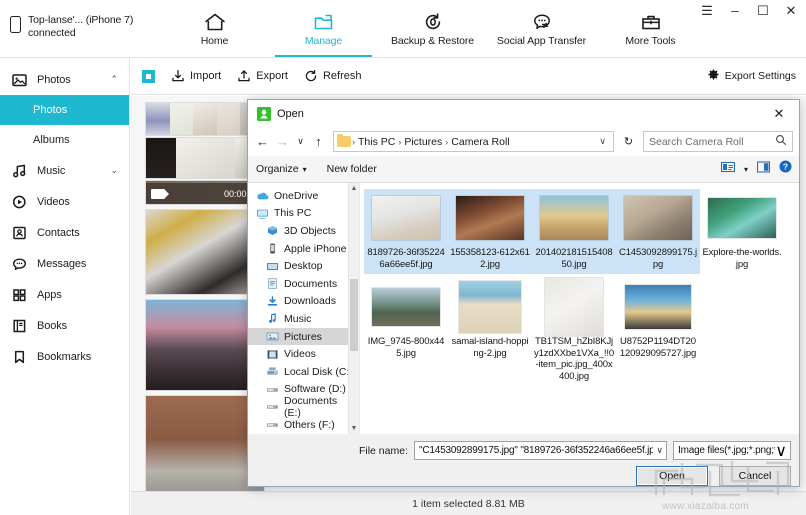 The width and height of the screenshot is (806, 515). What do you see at coordinates (64, 356) in the screenshot?
I see `sidebar-item-bookmarks: Bookmarks` at bounding box center [64, 356].